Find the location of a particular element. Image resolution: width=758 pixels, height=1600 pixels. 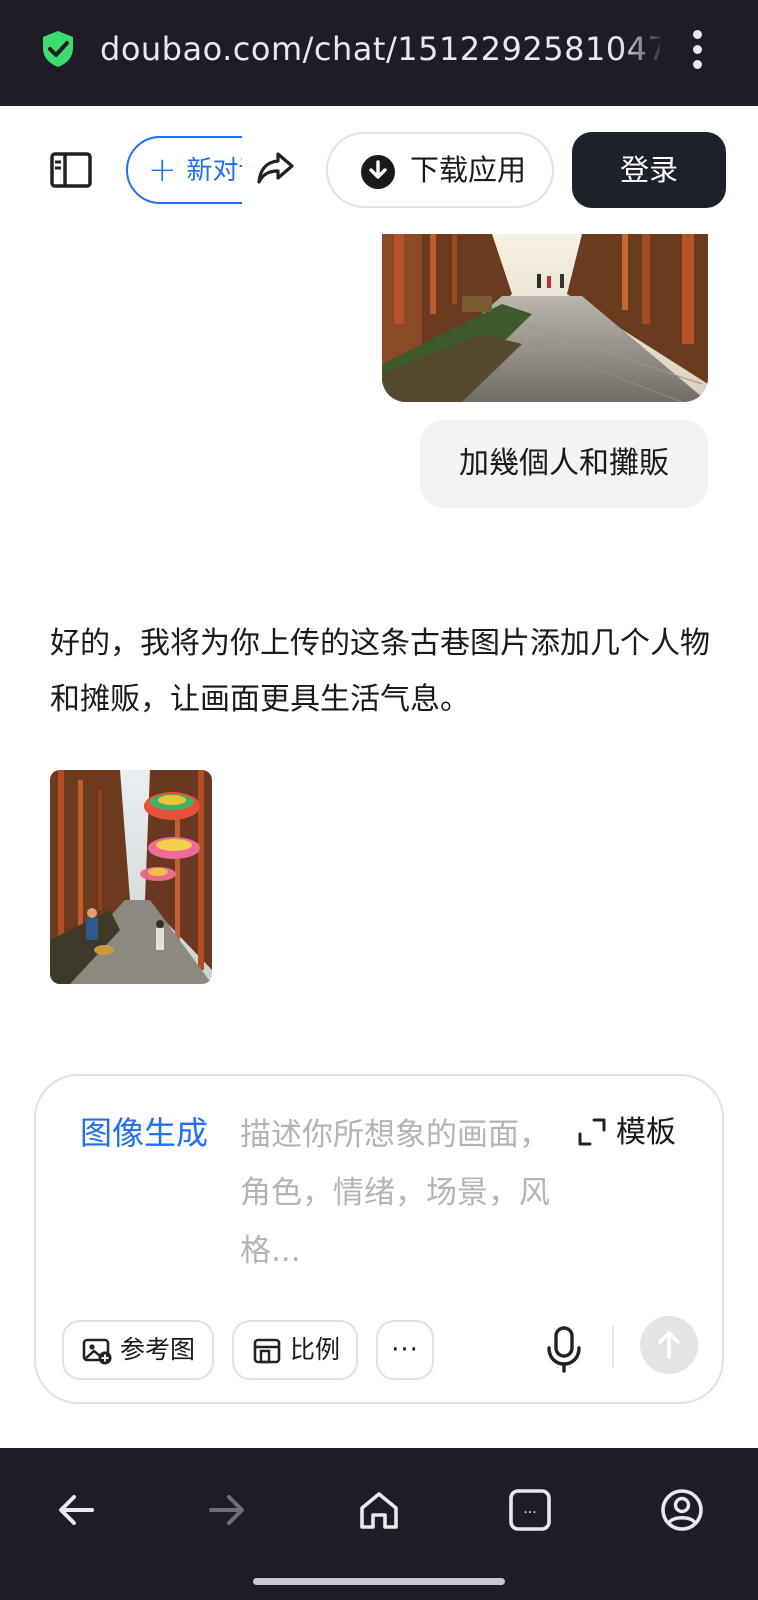

image-add-icon is located at coordinates (97, 1351).